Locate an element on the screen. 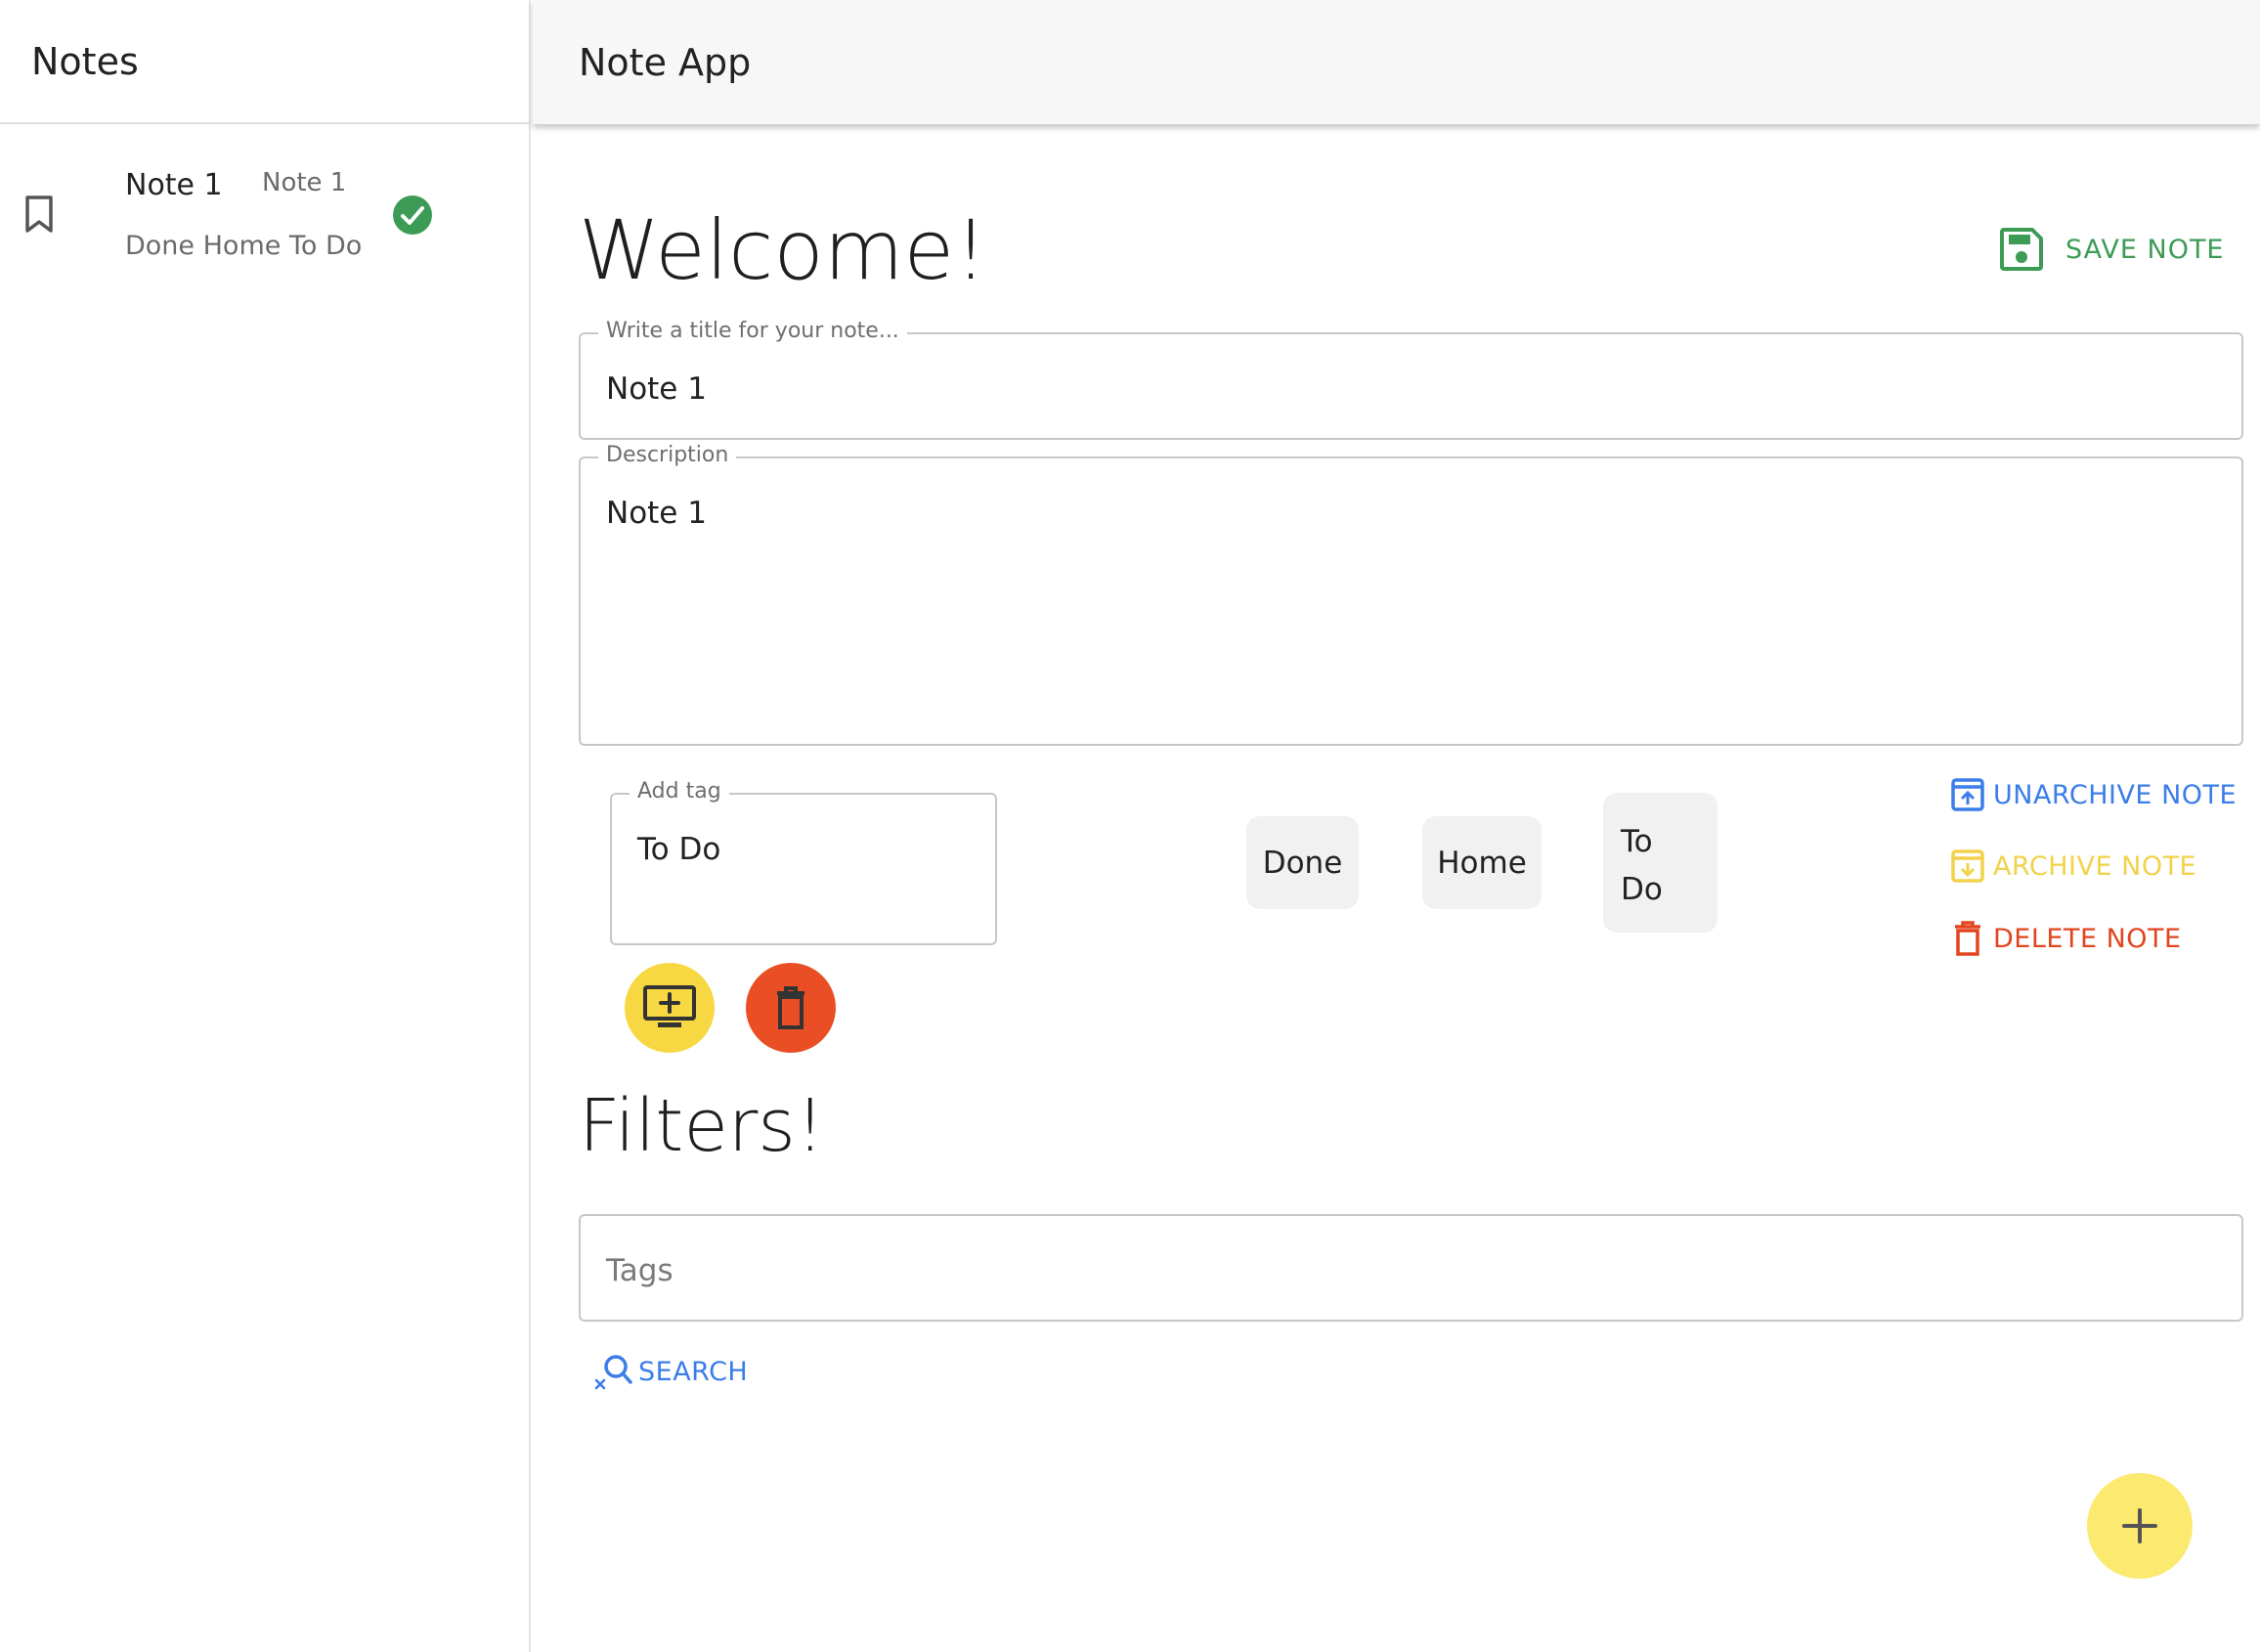 This screenshot has width=2260, height=1652. sidebar-title: Notes is located at coordinates (85, 61).